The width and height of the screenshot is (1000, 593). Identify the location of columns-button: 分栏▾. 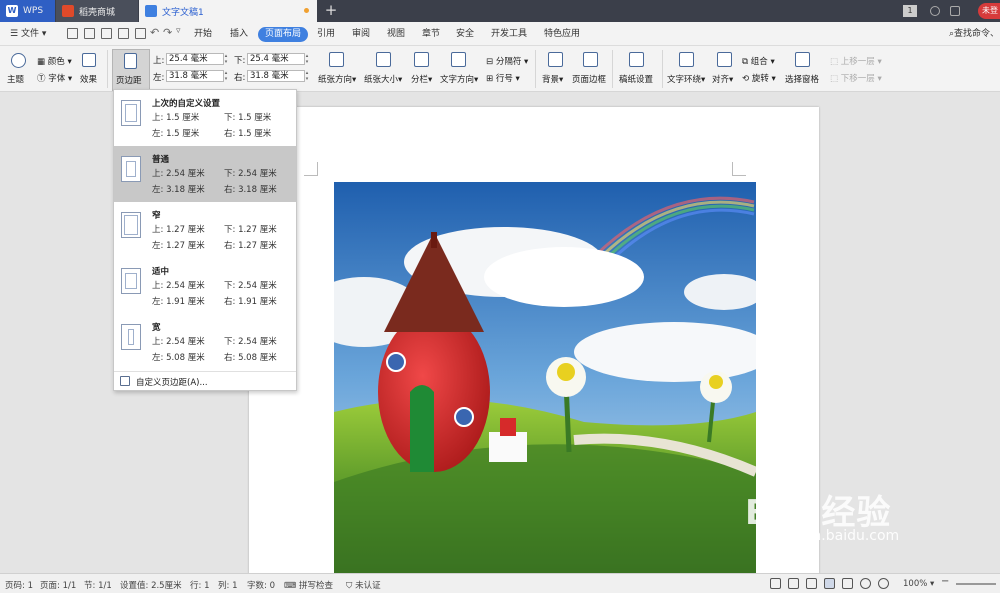
(421, 79).